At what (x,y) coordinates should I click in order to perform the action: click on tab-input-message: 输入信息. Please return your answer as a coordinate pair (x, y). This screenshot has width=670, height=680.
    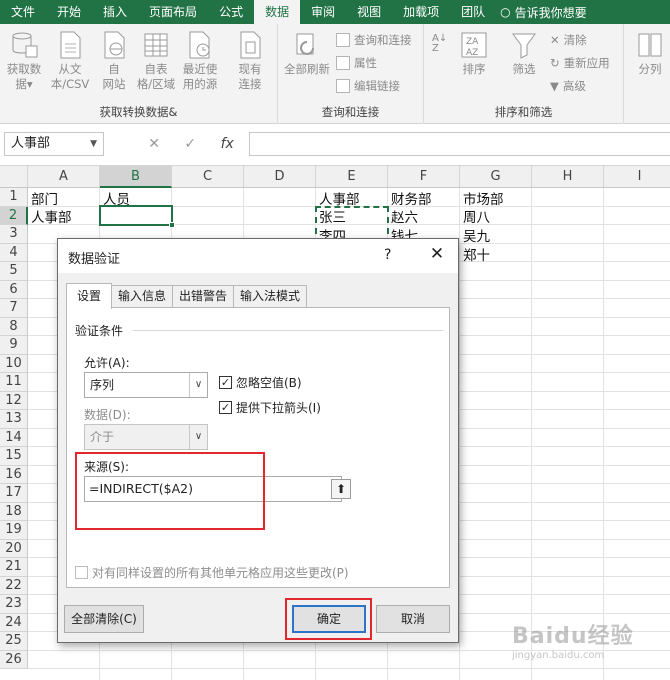
    Looking at the image, I should click on (142, 296).